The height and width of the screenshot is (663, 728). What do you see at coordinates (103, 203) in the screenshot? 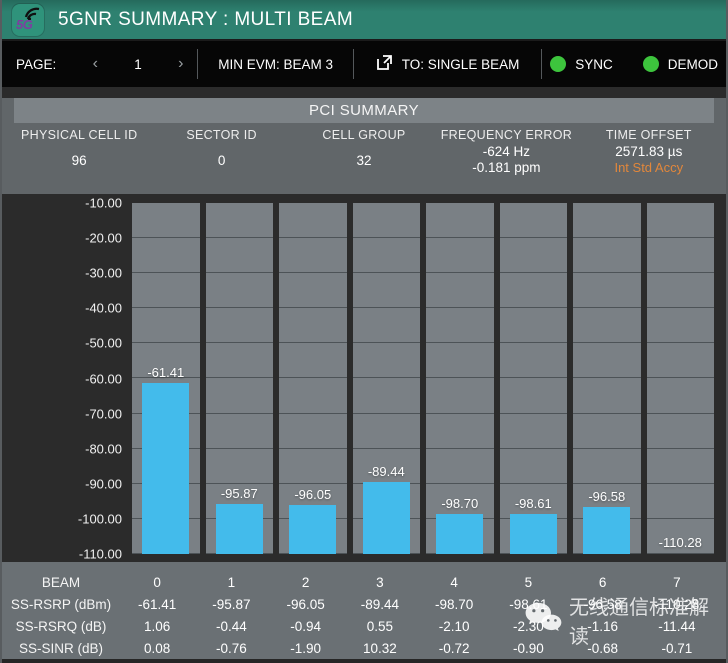
I see `y-axis-tick-label: -10.00` at bounding box center [103, 203].